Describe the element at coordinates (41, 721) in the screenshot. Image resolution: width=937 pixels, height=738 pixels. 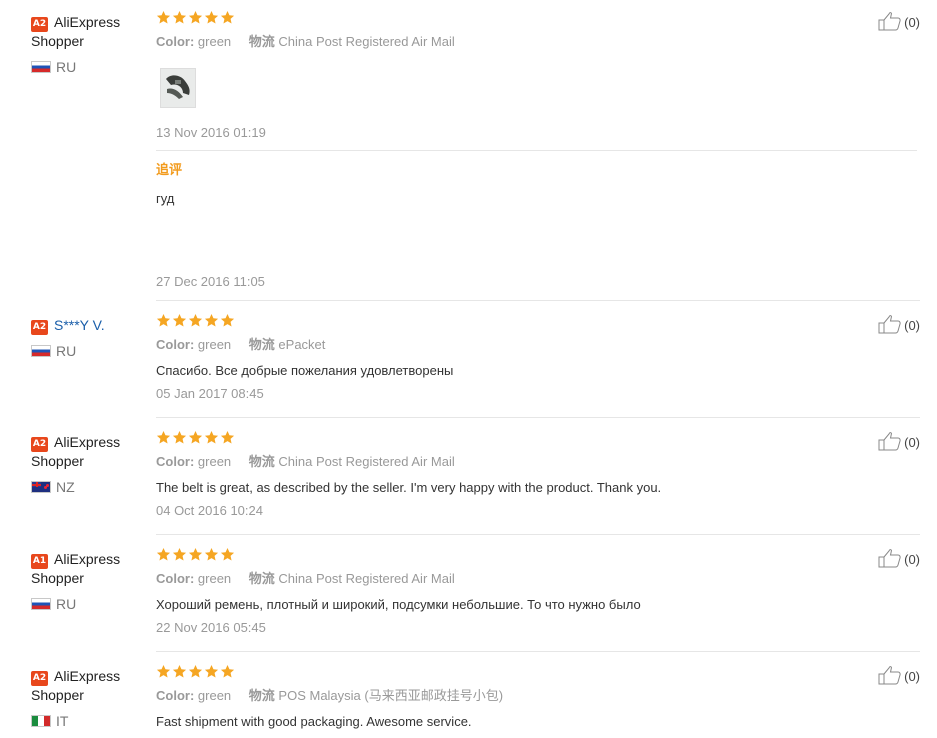
I see `italy-flag-icon` at that location.